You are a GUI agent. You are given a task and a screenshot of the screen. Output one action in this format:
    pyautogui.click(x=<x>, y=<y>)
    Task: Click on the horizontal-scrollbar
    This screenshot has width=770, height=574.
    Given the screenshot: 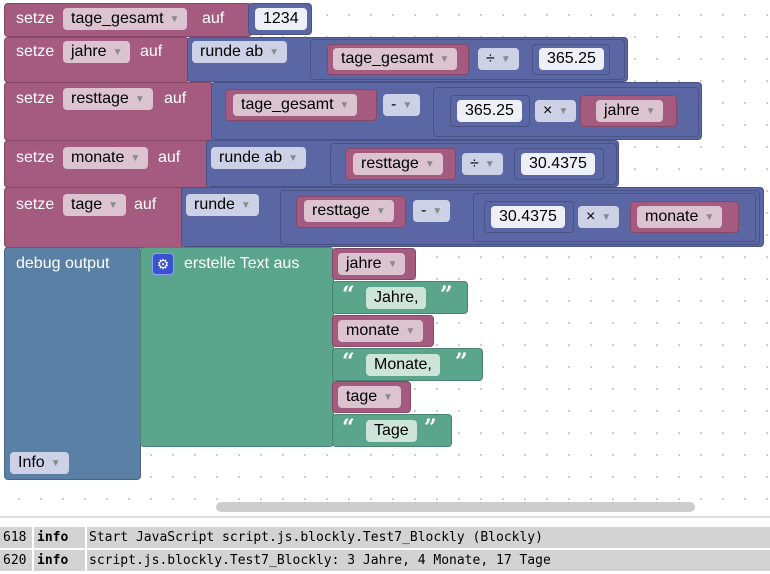 What is the action you would take?
    pyautogui.click(x=455, y=507)
    